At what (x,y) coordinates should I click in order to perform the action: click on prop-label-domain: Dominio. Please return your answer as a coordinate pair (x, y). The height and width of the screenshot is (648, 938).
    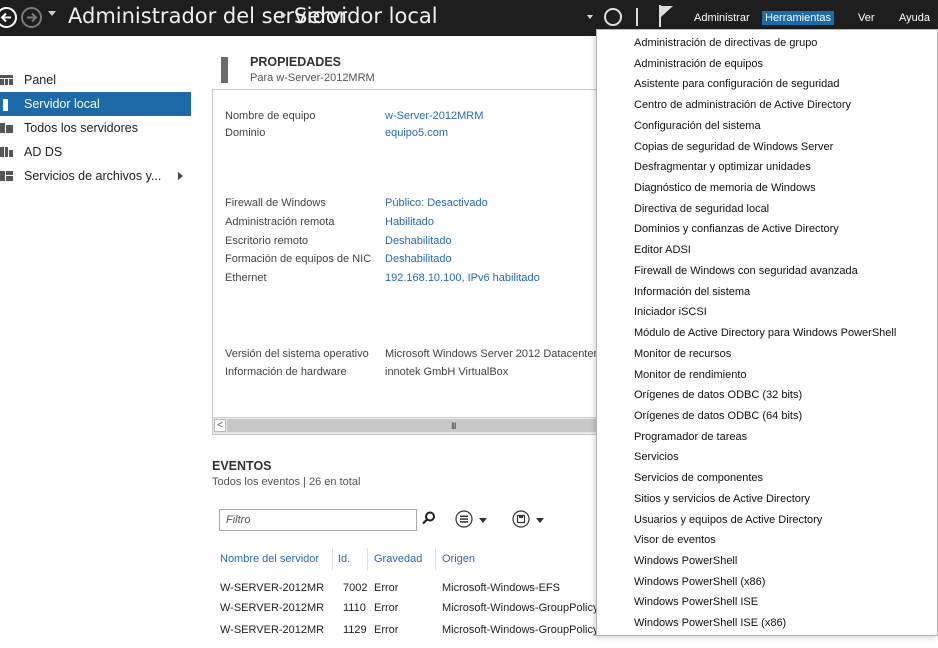
    Looking at the image, I should click on (245, 133).